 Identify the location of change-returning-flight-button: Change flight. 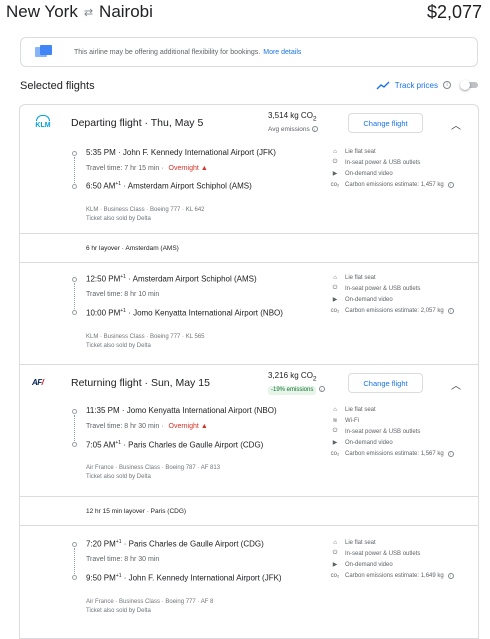
(385, 383).